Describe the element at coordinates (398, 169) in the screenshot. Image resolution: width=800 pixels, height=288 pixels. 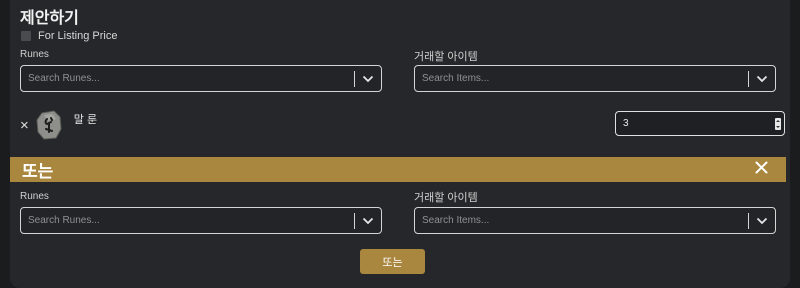
I see `or-divider: 또는` at that location.